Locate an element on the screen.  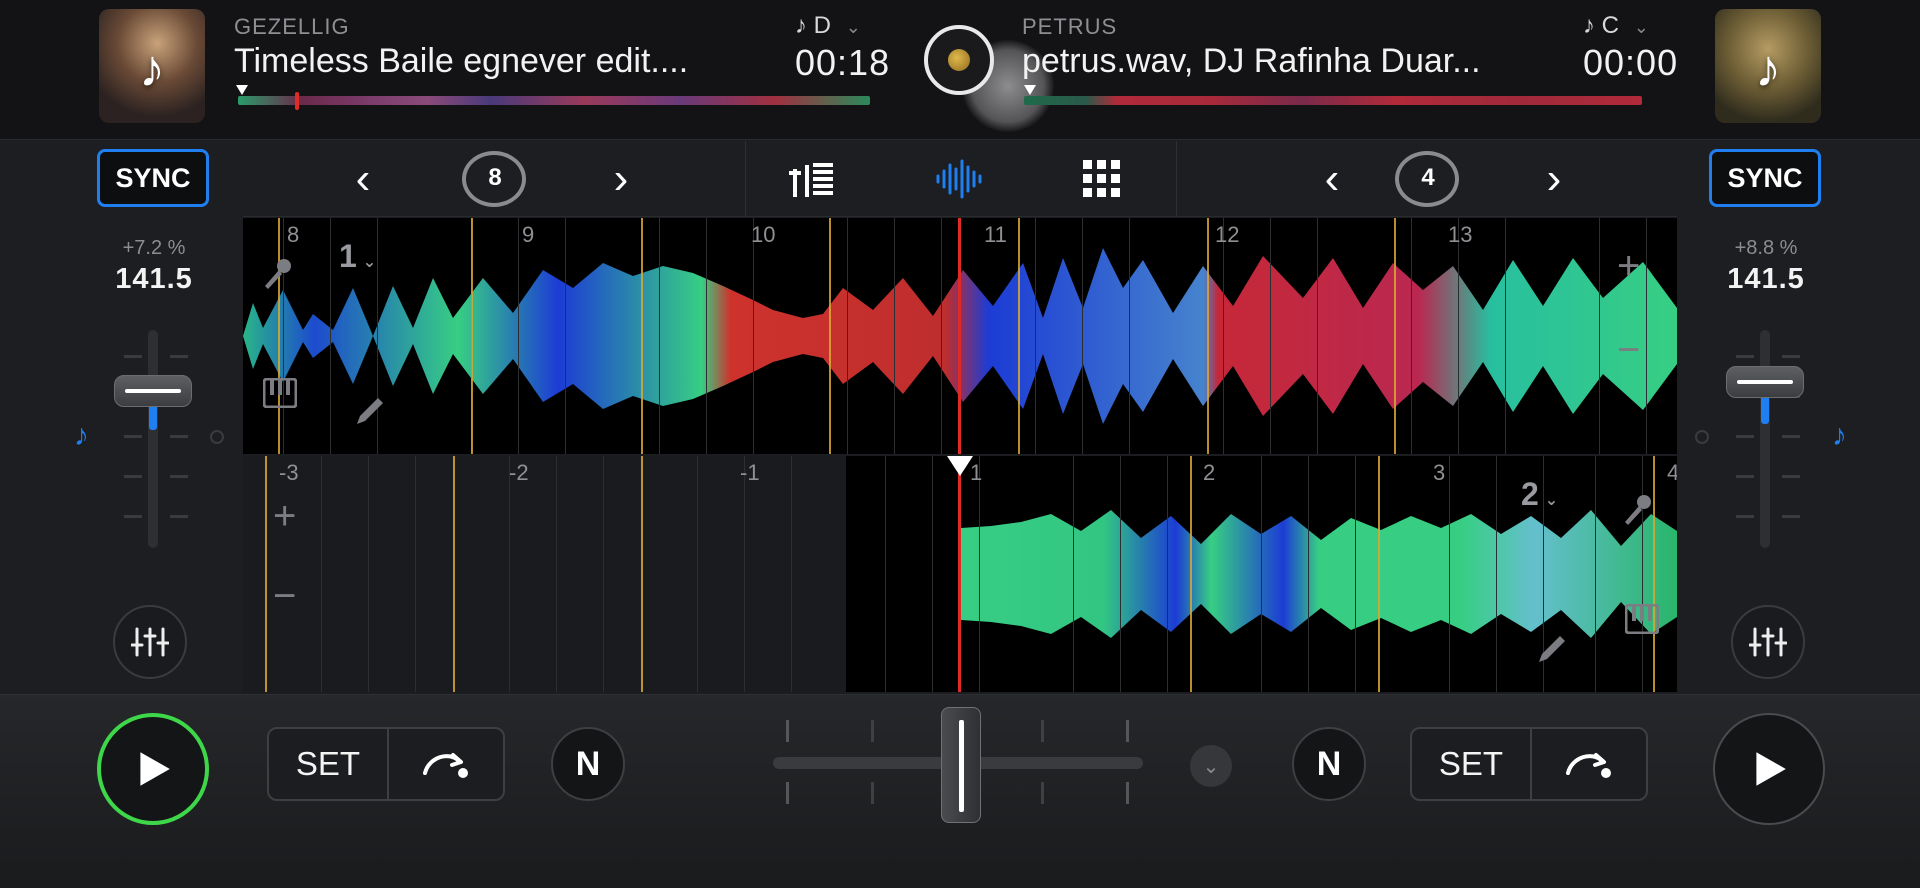
deck-left-eq-button is located at coordinates (150, 642).